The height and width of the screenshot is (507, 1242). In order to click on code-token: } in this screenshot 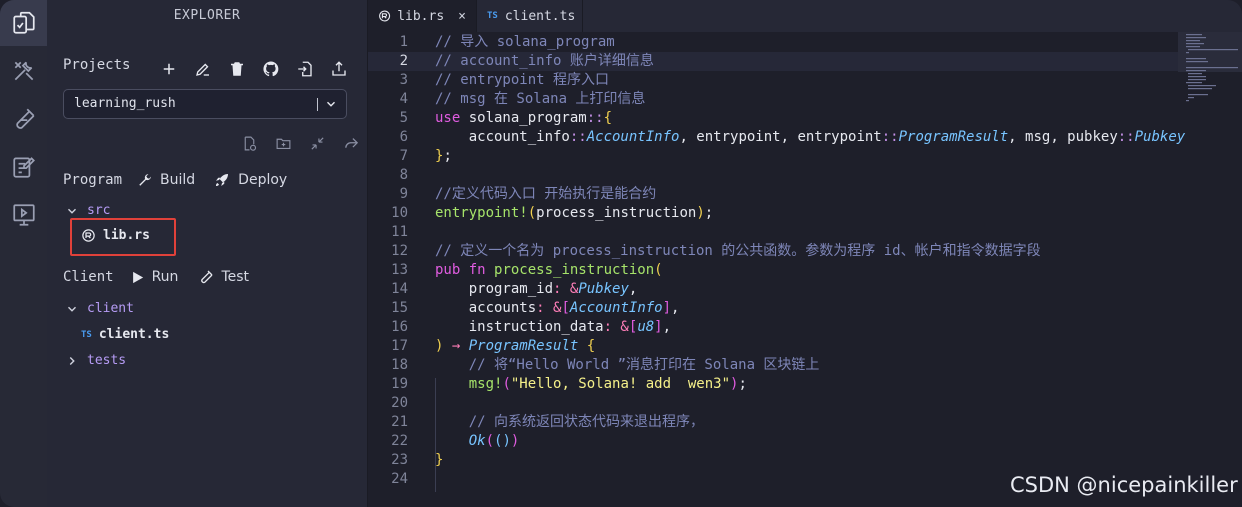, I will do `click(439, 460)`.